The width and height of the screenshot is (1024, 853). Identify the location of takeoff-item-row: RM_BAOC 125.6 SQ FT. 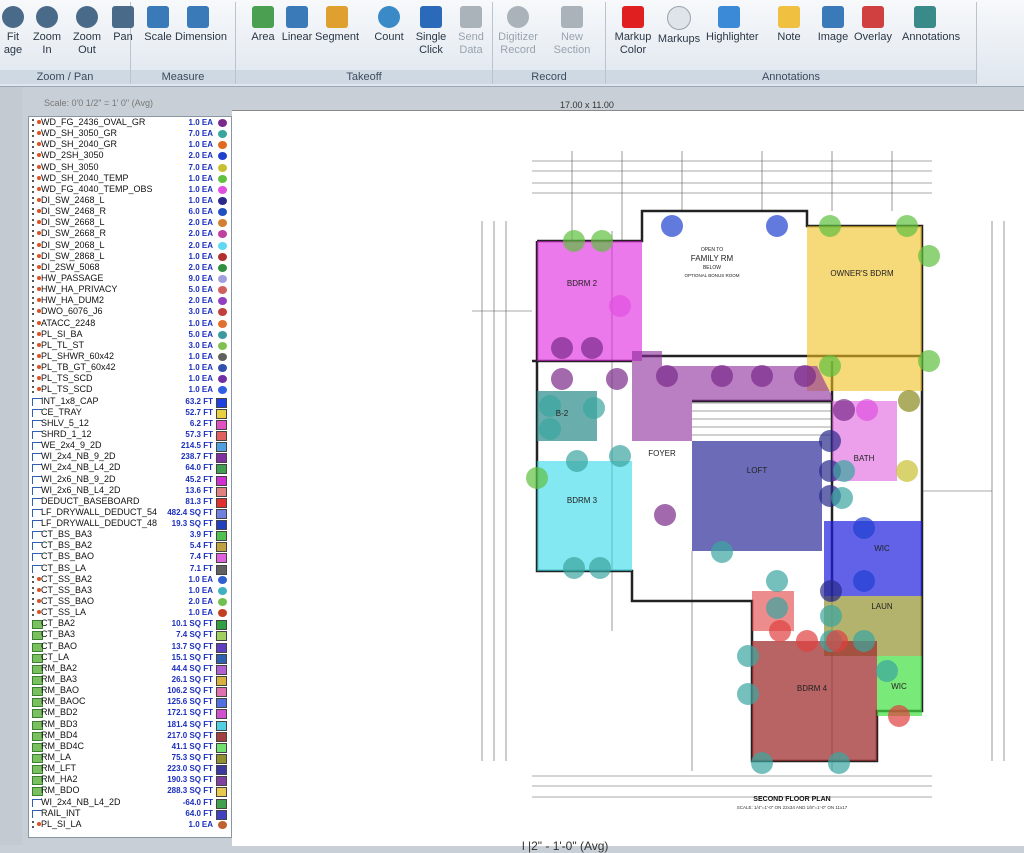
(130, 702).